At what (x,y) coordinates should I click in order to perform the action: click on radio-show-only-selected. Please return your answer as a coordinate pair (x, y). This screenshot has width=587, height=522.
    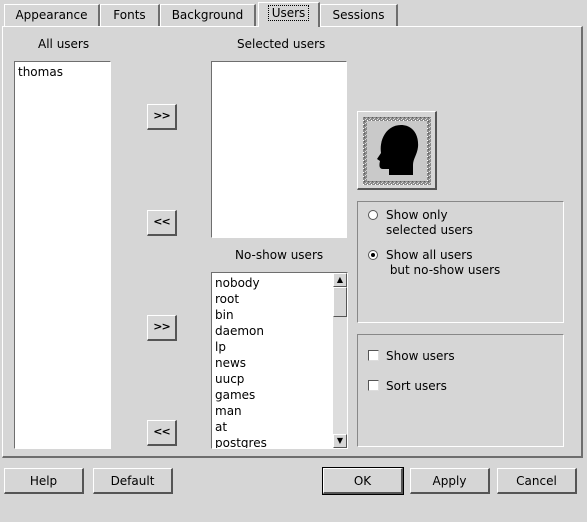
    Looking at the image, I should click on (373, 215).